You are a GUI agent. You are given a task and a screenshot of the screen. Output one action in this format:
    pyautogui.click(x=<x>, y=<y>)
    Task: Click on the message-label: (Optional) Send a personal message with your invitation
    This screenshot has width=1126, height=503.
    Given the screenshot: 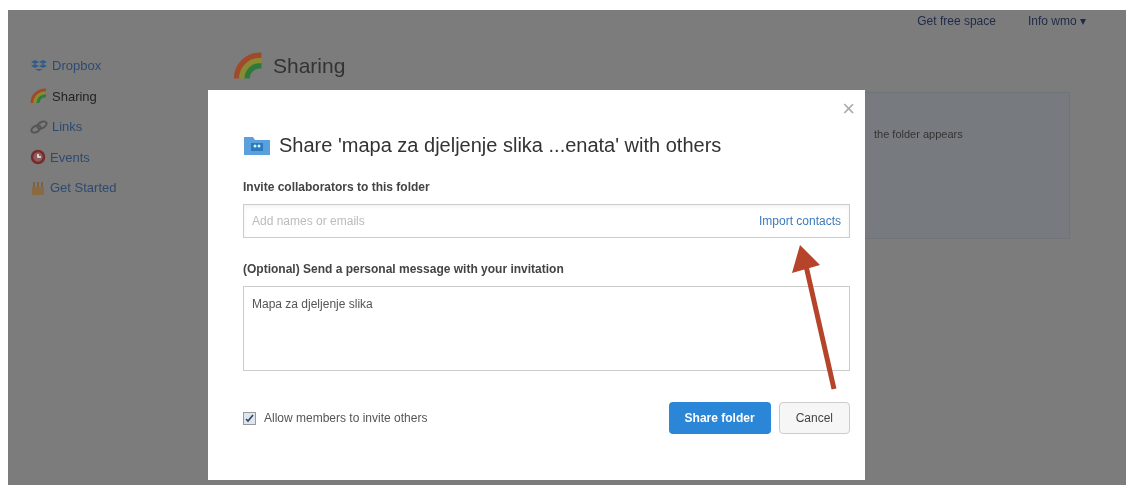 What is the action you would take?
    pyautogui.click(x=404, y=269)
    